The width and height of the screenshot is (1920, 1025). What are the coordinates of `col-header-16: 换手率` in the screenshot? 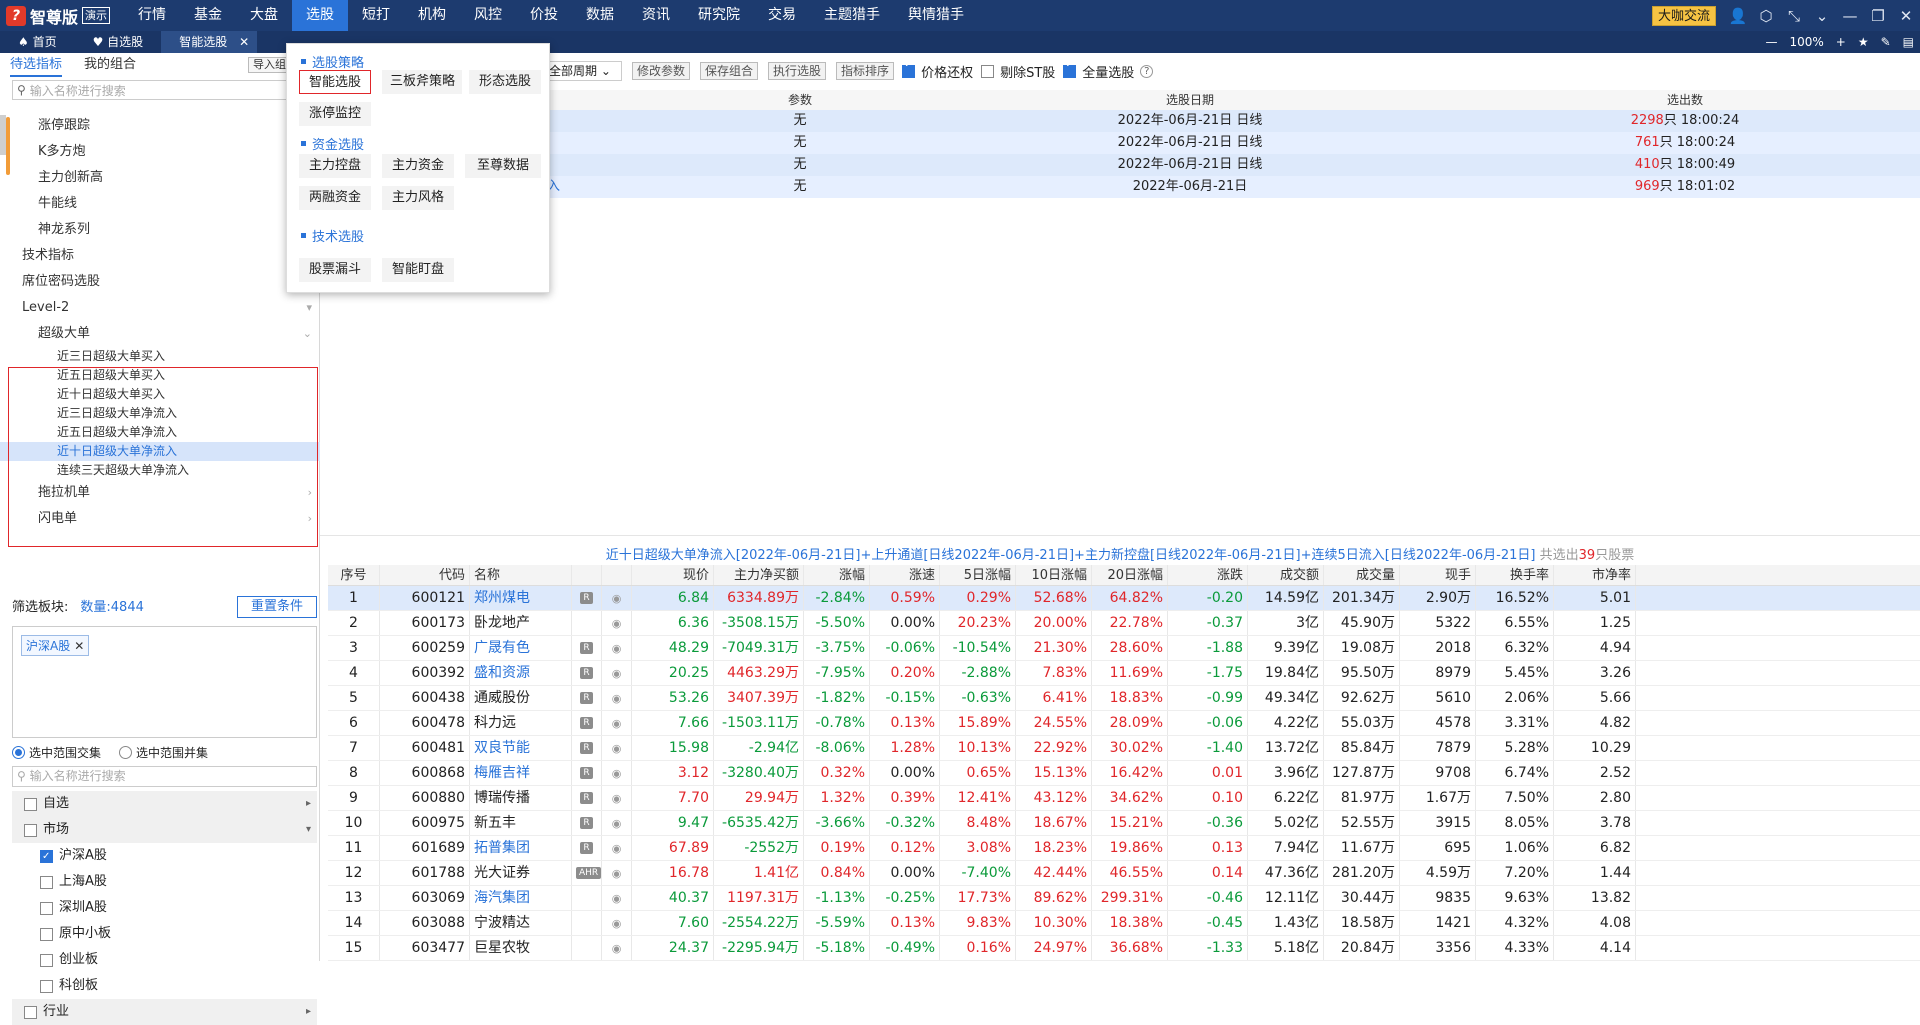 It's located at (1515, 575).